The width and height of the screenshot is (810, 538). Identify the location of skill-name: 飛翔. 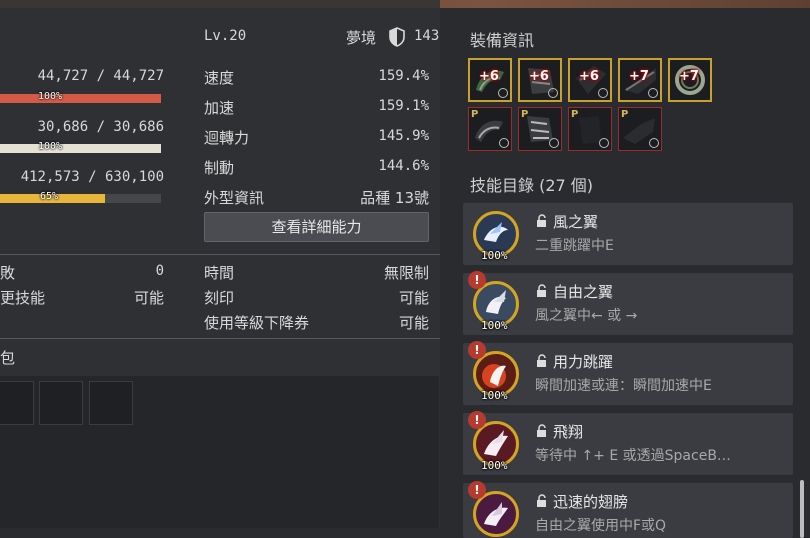
(568, 432).